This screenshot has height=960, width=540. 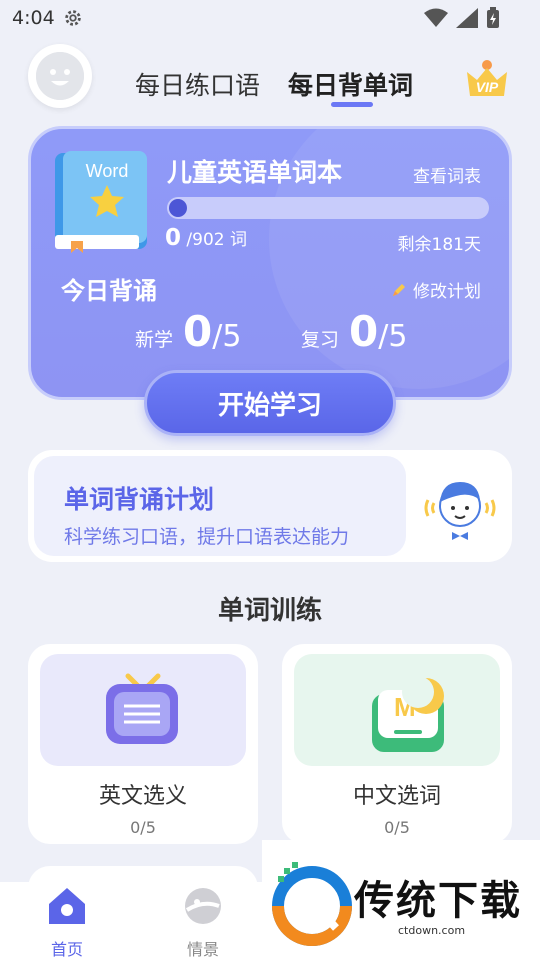 I want to click on active-tab-indicator, so click(x=352, y=104).